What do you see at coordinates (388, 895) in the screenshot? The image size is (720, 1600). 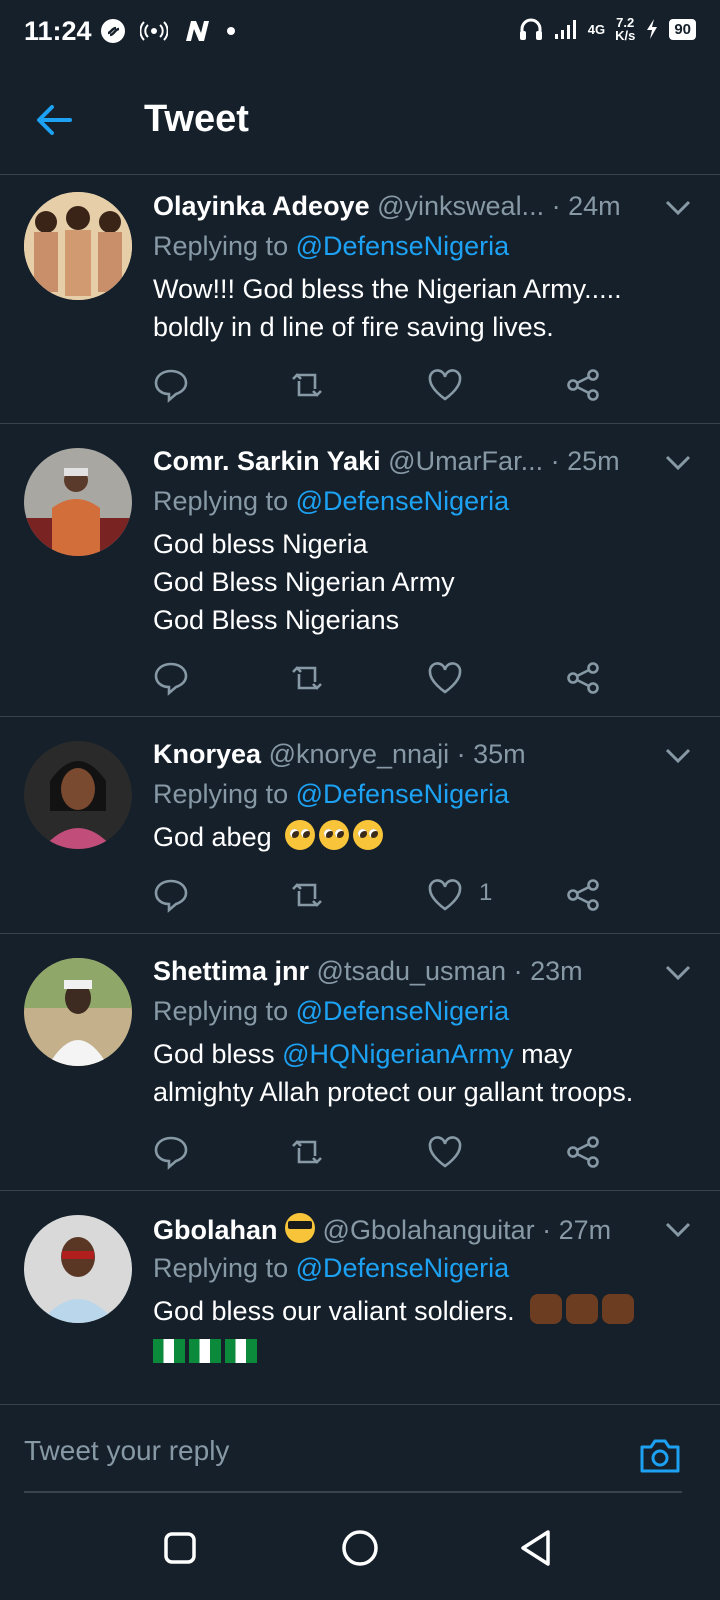 I see `tweet-actions: 1` at bounding box center [388, 895].